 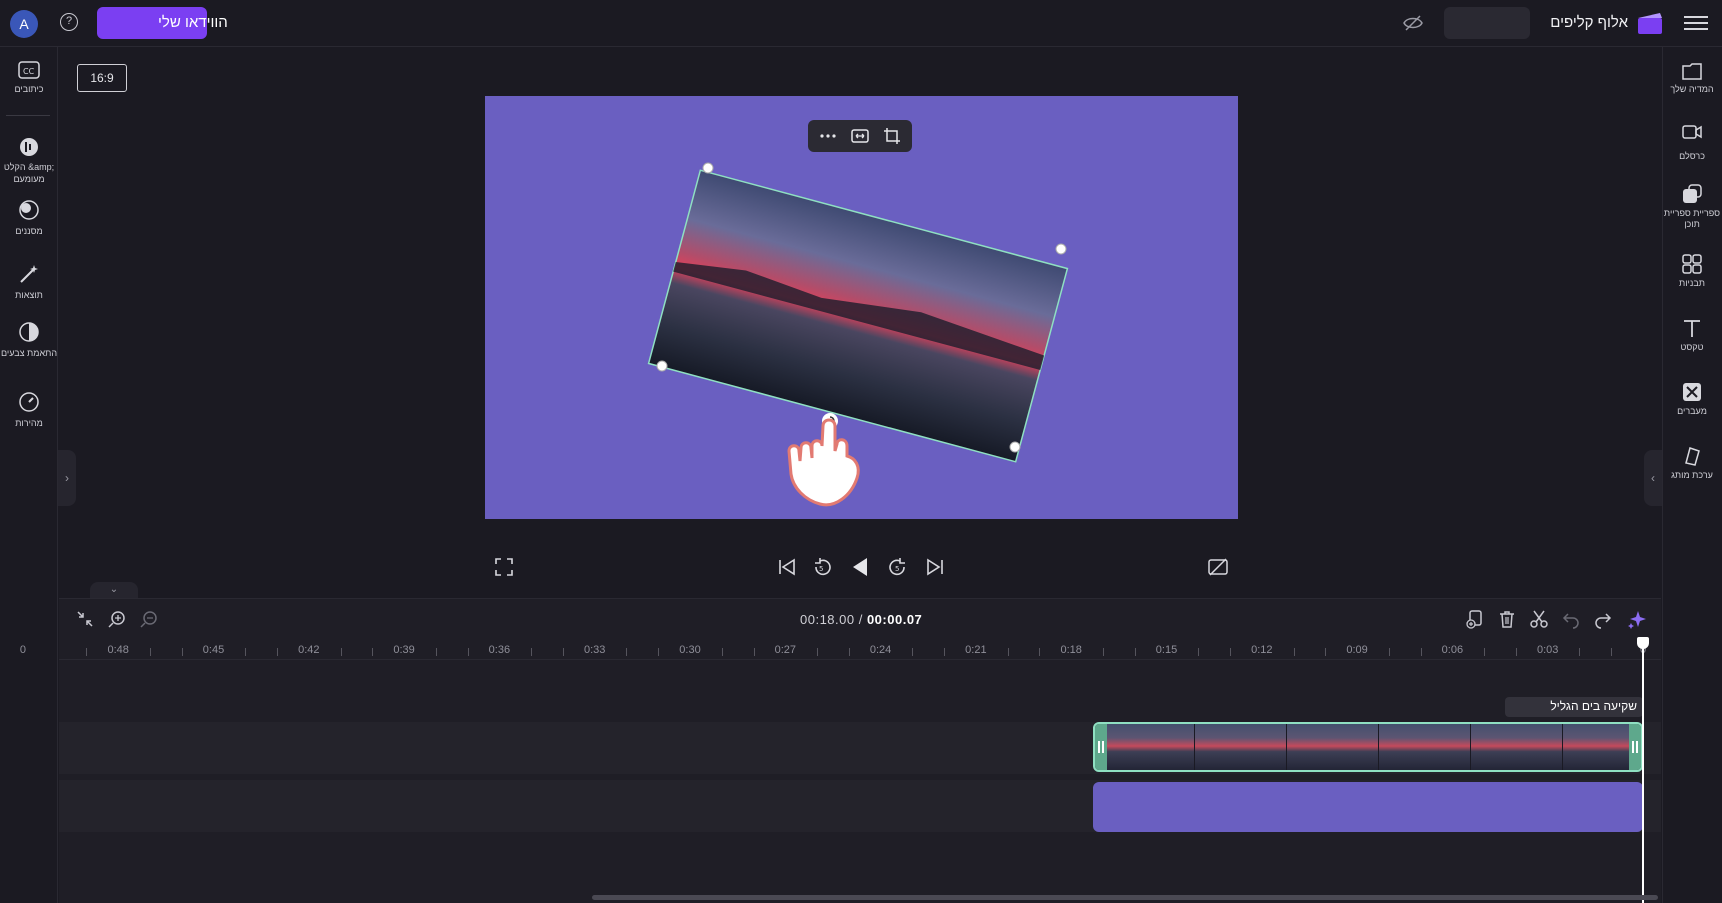 I want to click on fit-icon, so click(x=860, y=136).